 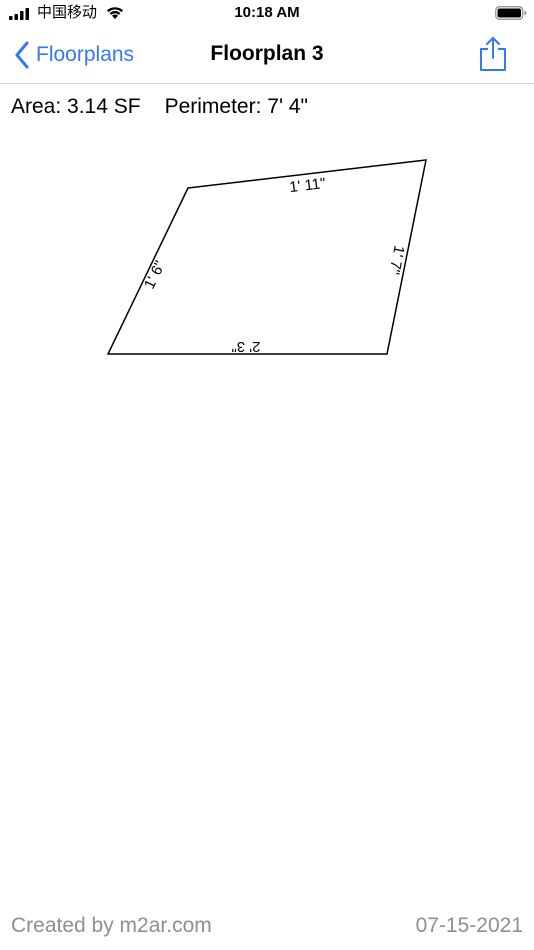 I want to click on plan-metrics: Area: 3.14 SF Perimeter: 7' 4", so click(x=159, y=107).